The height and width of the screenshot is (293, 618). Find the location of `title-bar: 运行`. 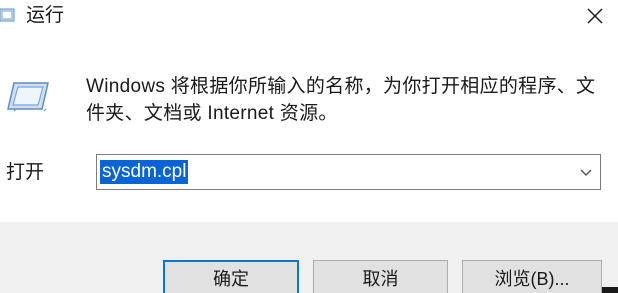

title-bar: 运行 is located at coordinates (309, 17).